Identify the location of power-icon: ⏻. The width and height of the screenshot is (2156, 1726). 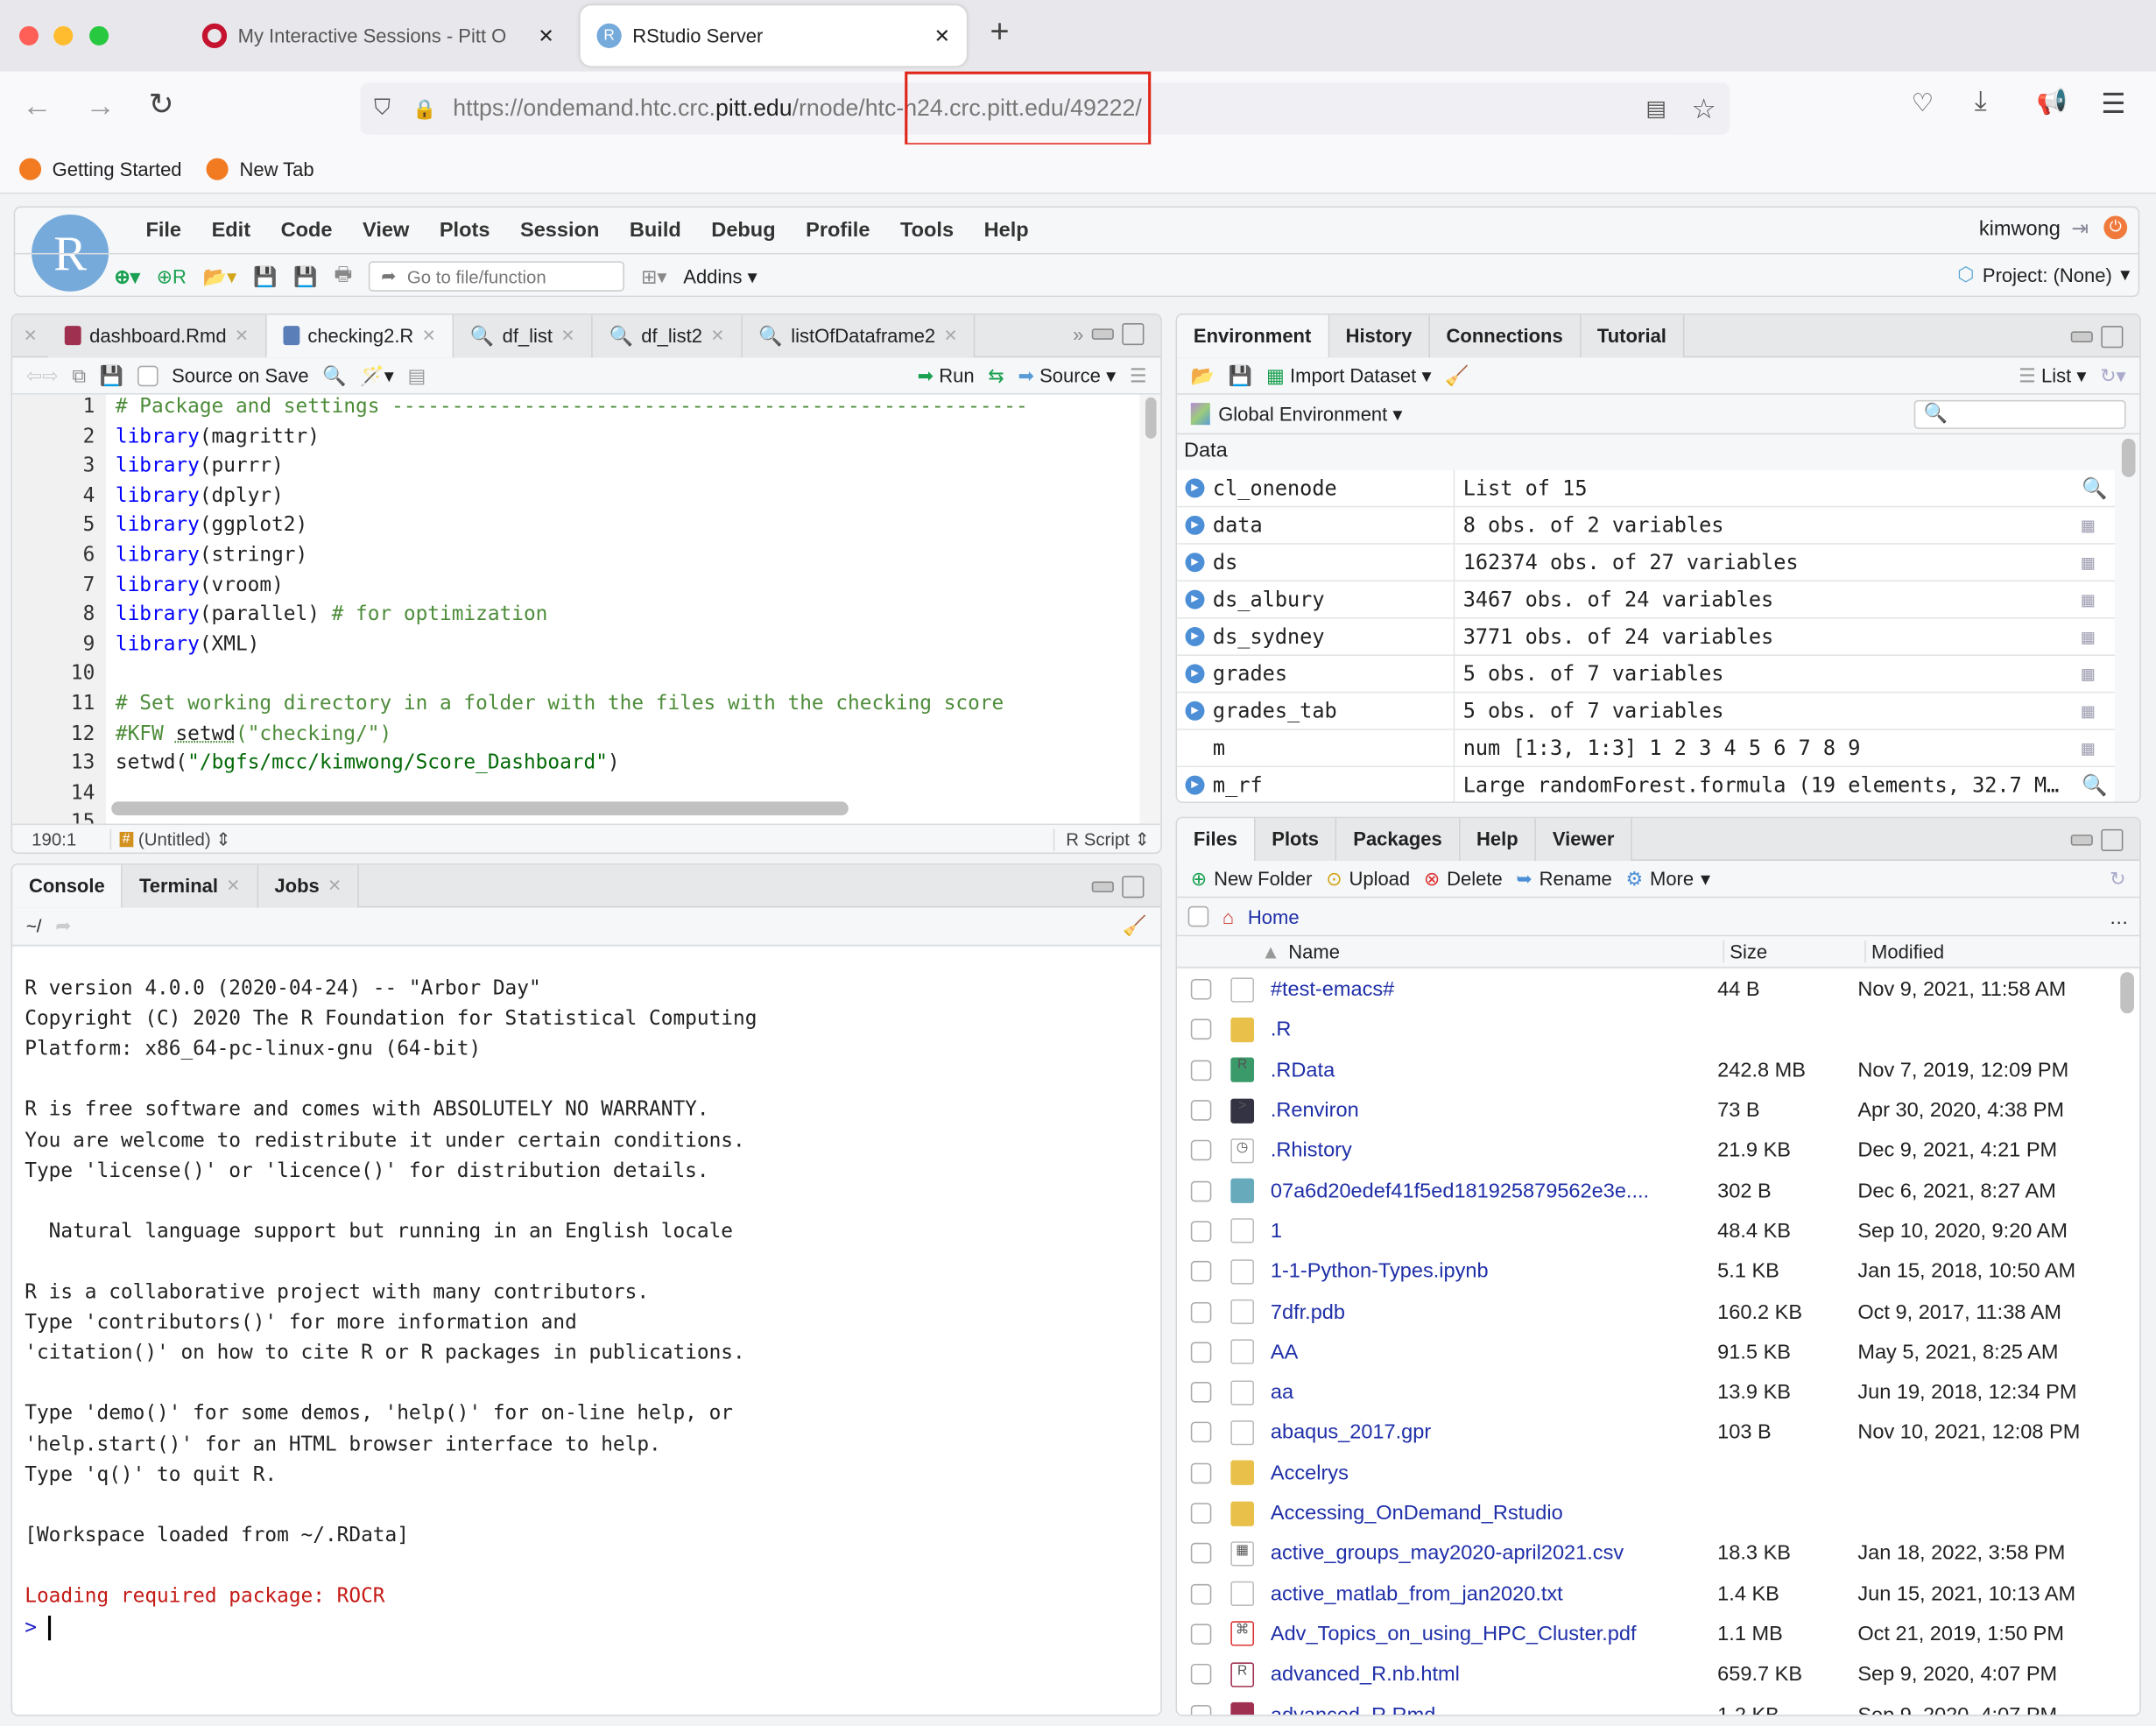
(2116, 228).